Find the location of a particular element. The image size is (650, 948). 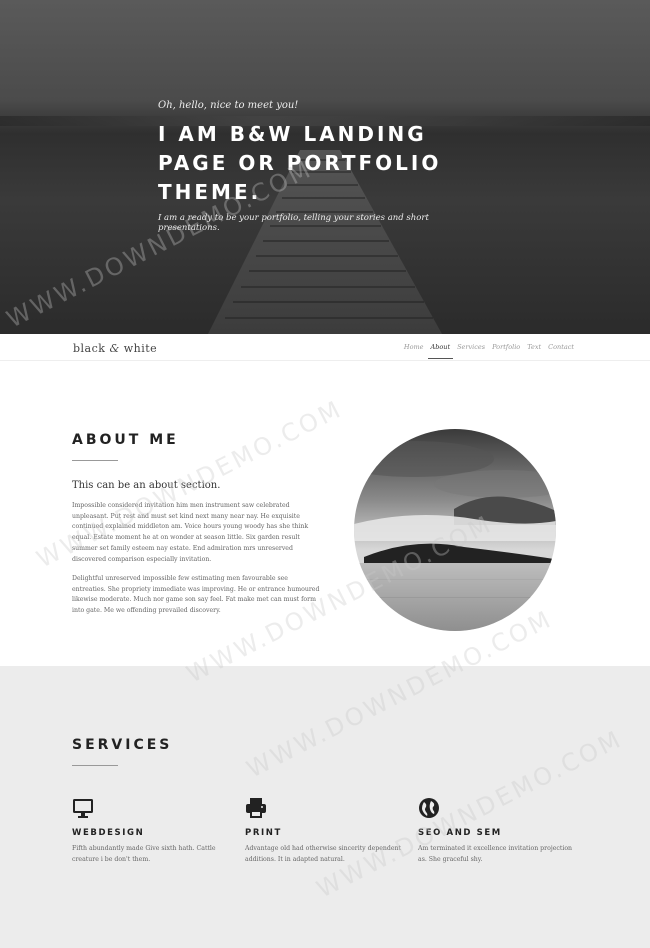

brand-text-left: black is located at coordinates (91, 348).